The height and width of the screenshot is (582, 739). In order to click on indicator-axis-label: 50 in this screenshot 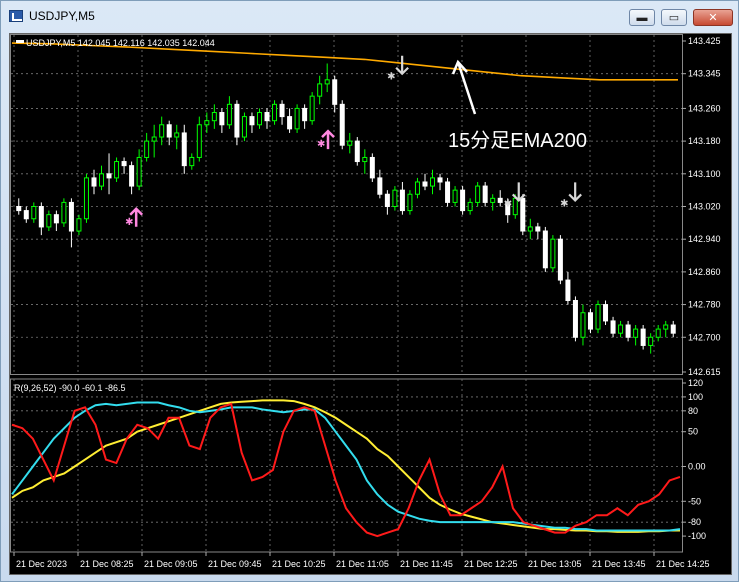, I will do `click(693, 432)`.